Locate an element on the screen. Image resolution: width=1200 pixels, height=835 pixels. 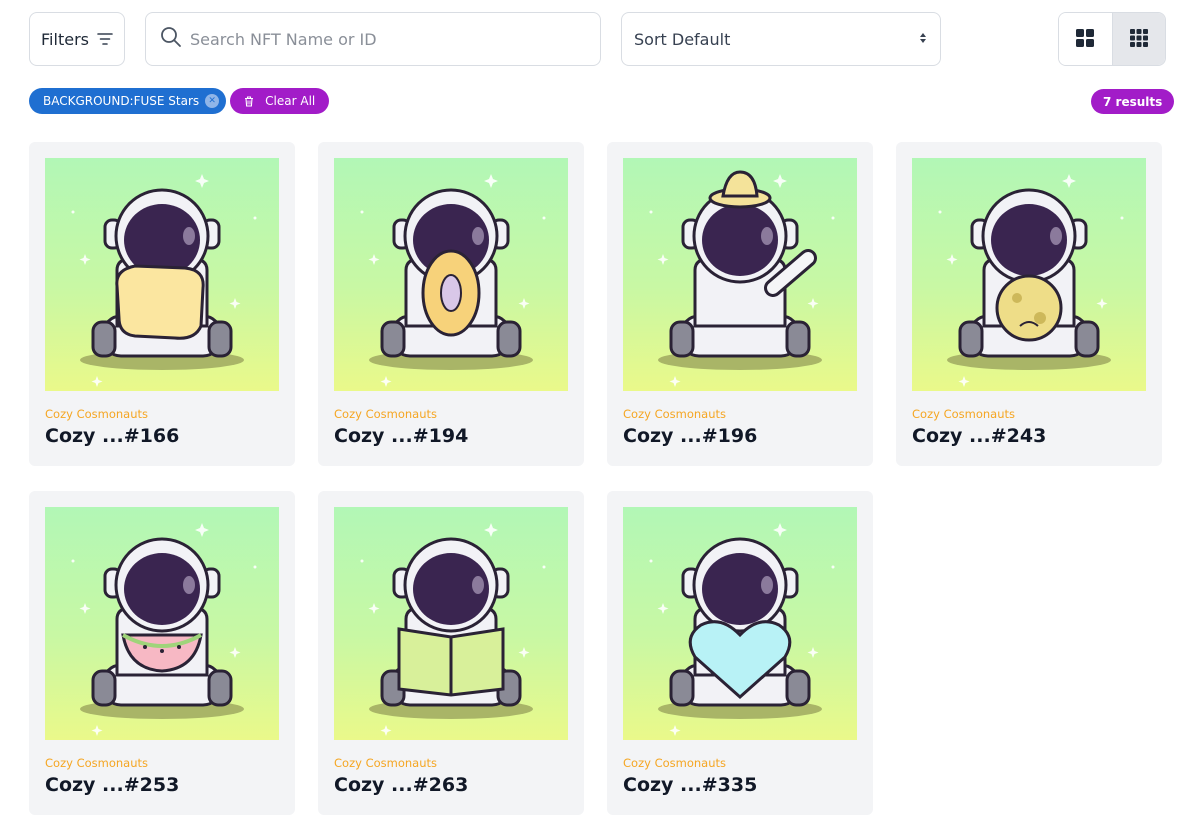
toolbar: Filters Sort Default is located at coordinates (597, 39).